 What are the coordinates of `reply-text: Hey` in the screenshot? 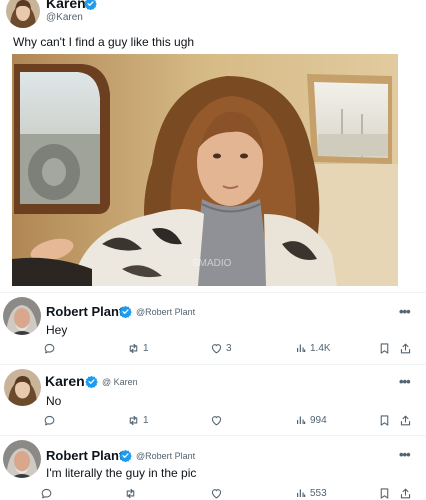 It's located at (57, 330).